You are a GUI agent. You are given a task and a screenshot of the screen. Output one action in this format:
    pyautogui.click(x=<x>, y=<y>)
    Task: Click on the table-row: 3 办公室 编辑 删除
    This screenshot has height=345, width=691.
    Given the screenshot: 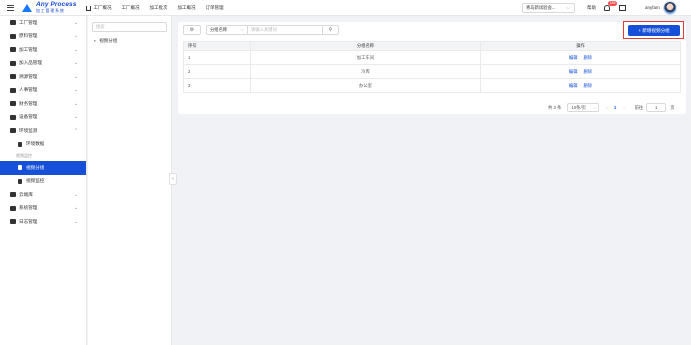 What is the action you would take?
    pyautogui.click(x=432, y=85)
    